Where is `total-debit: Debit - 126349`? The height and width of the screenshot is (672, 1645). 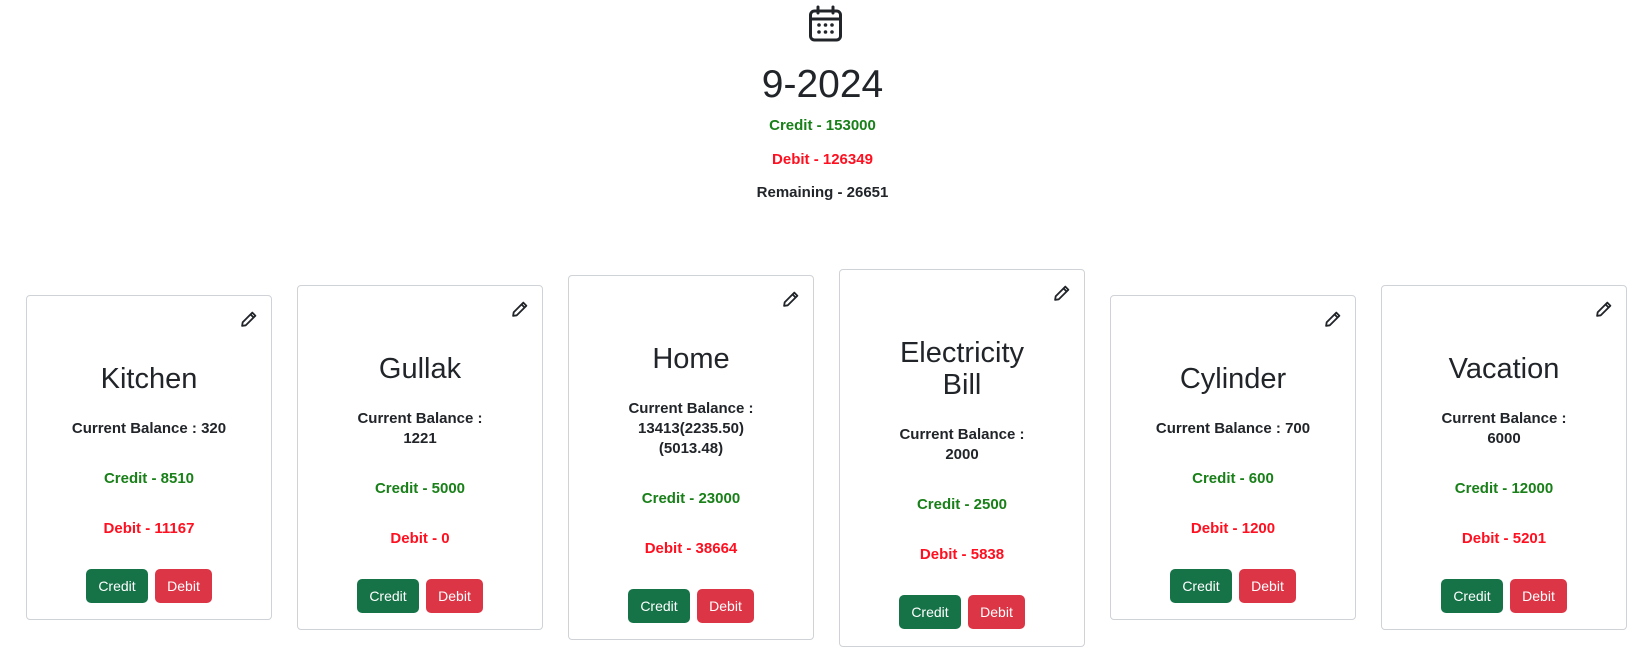 total-debit: Debit - 126349 is located at coordinates (822, 159).